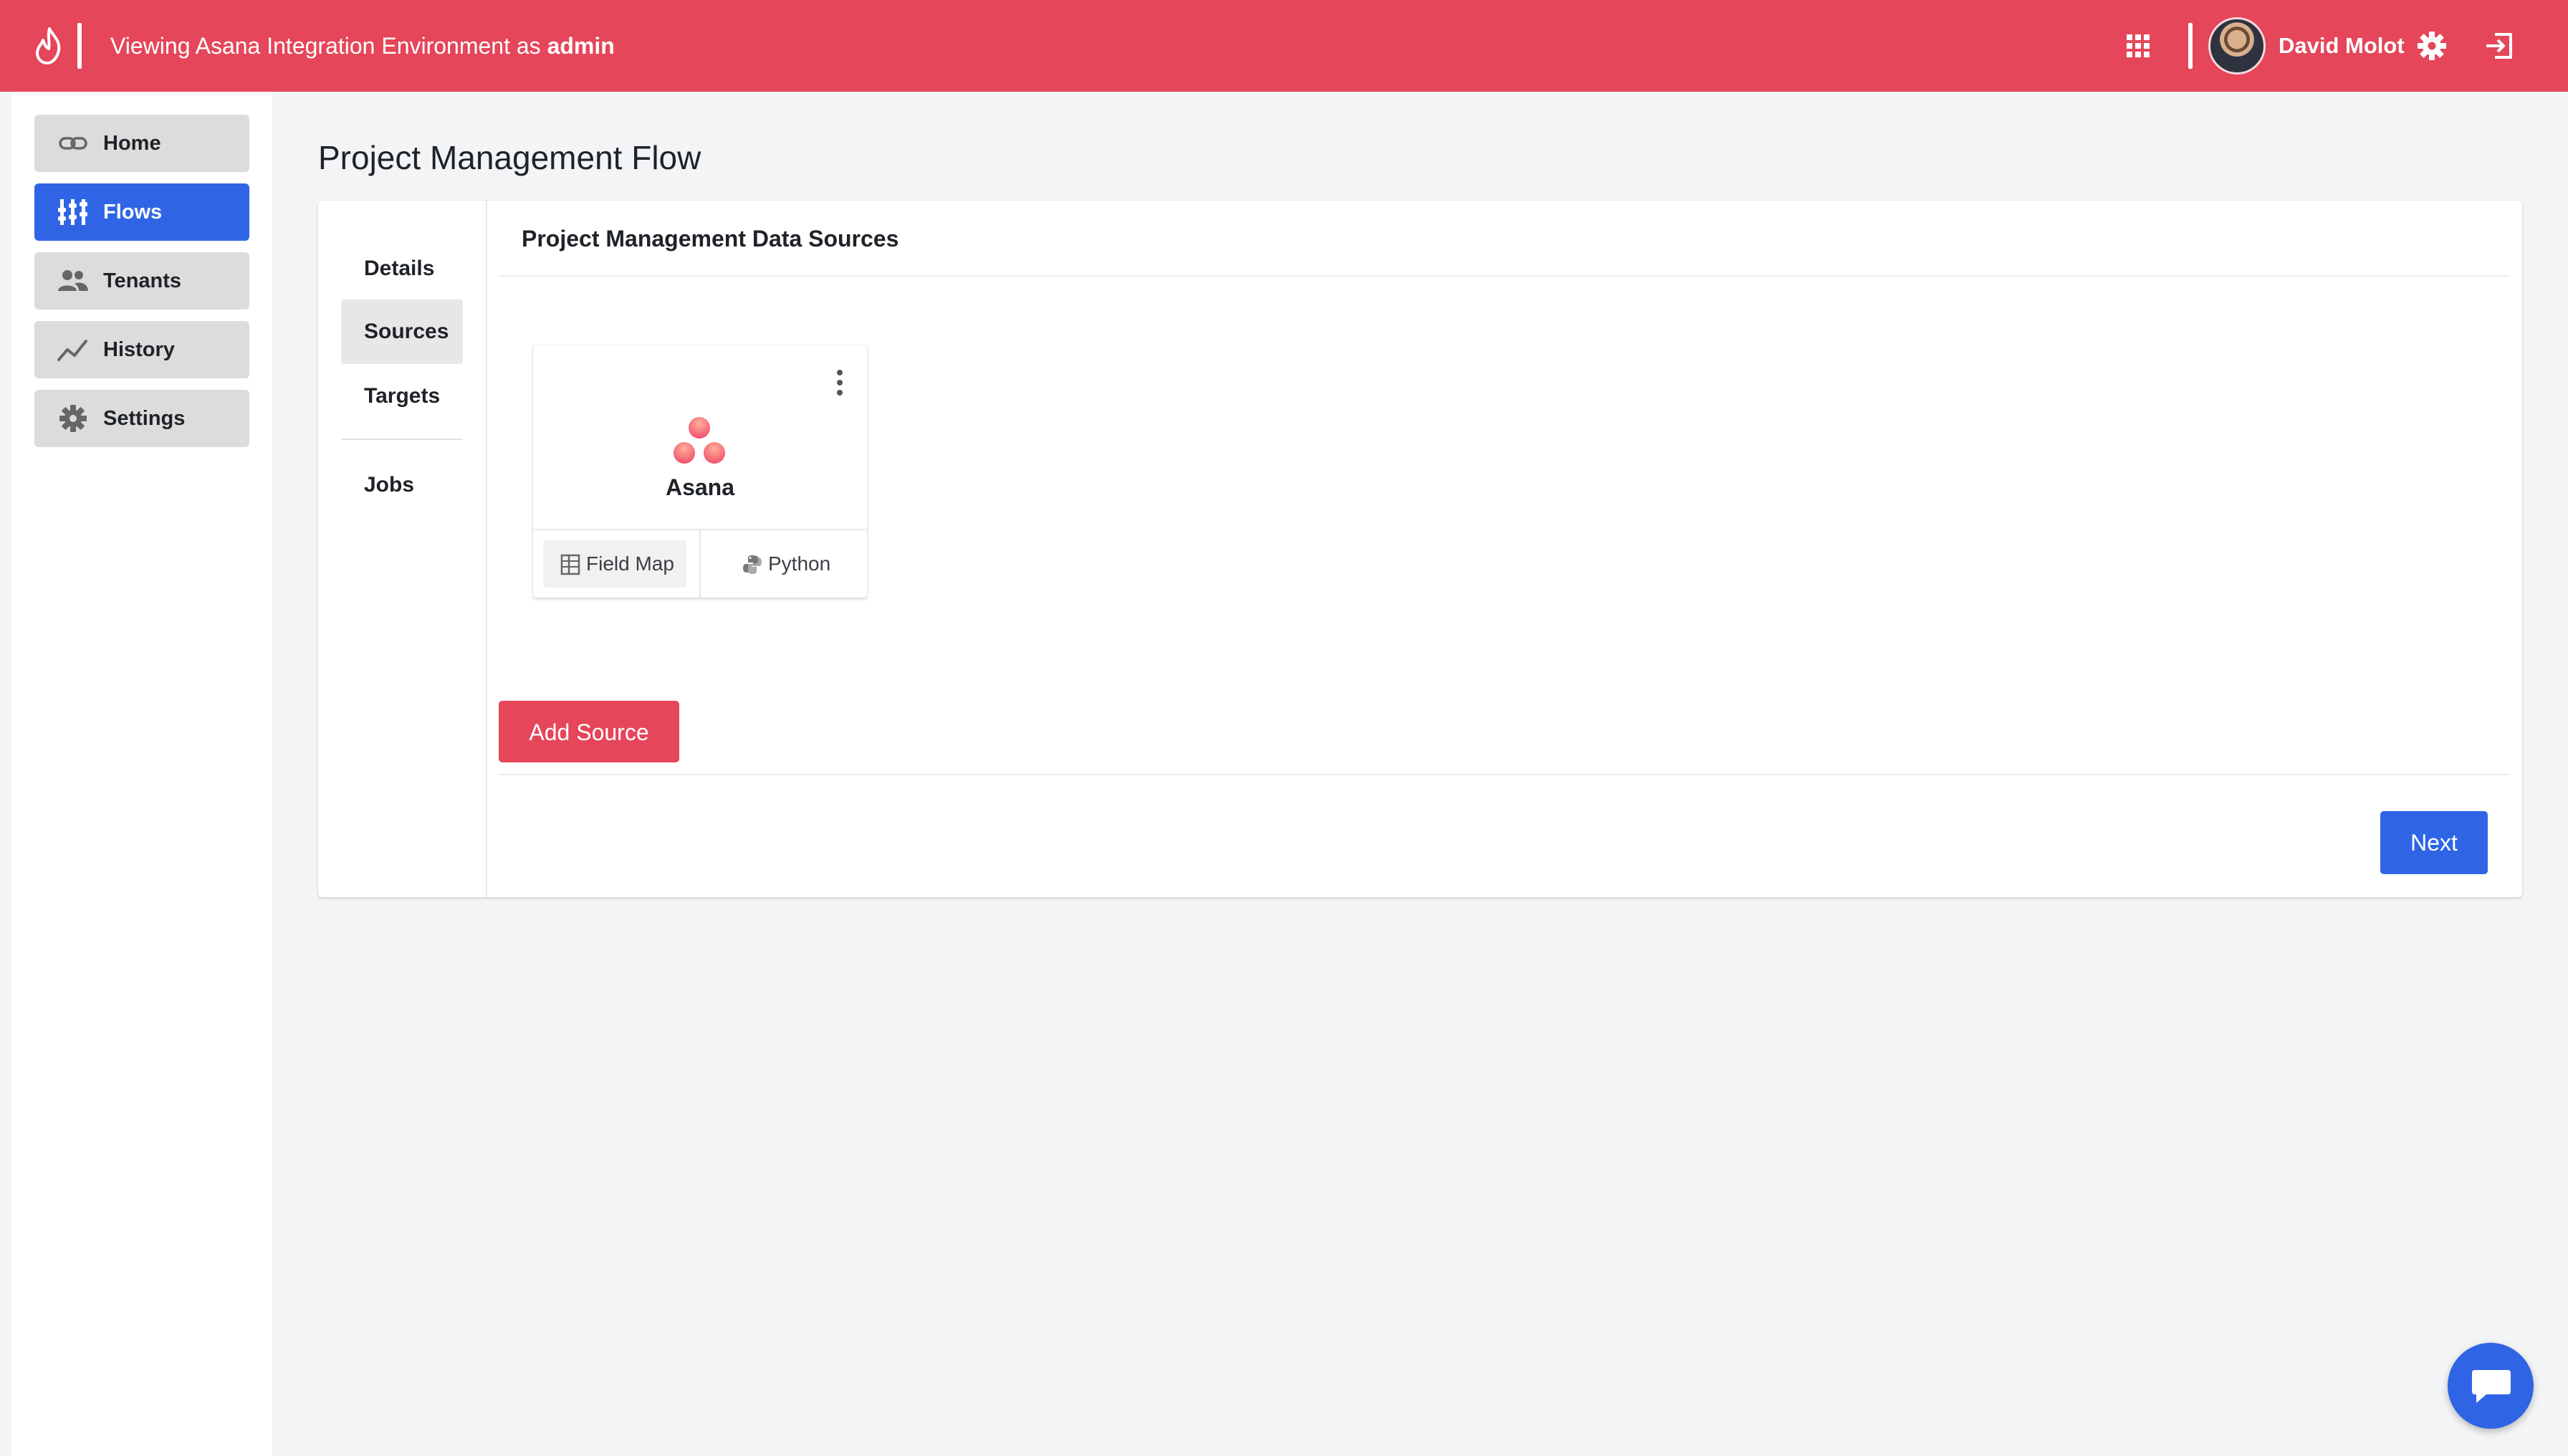 The width and height of the screenshot is (2568, 1456). Describe the element at coordinates (2432, 46) in the screenshot. I see `settings-gear-icon` at that location.